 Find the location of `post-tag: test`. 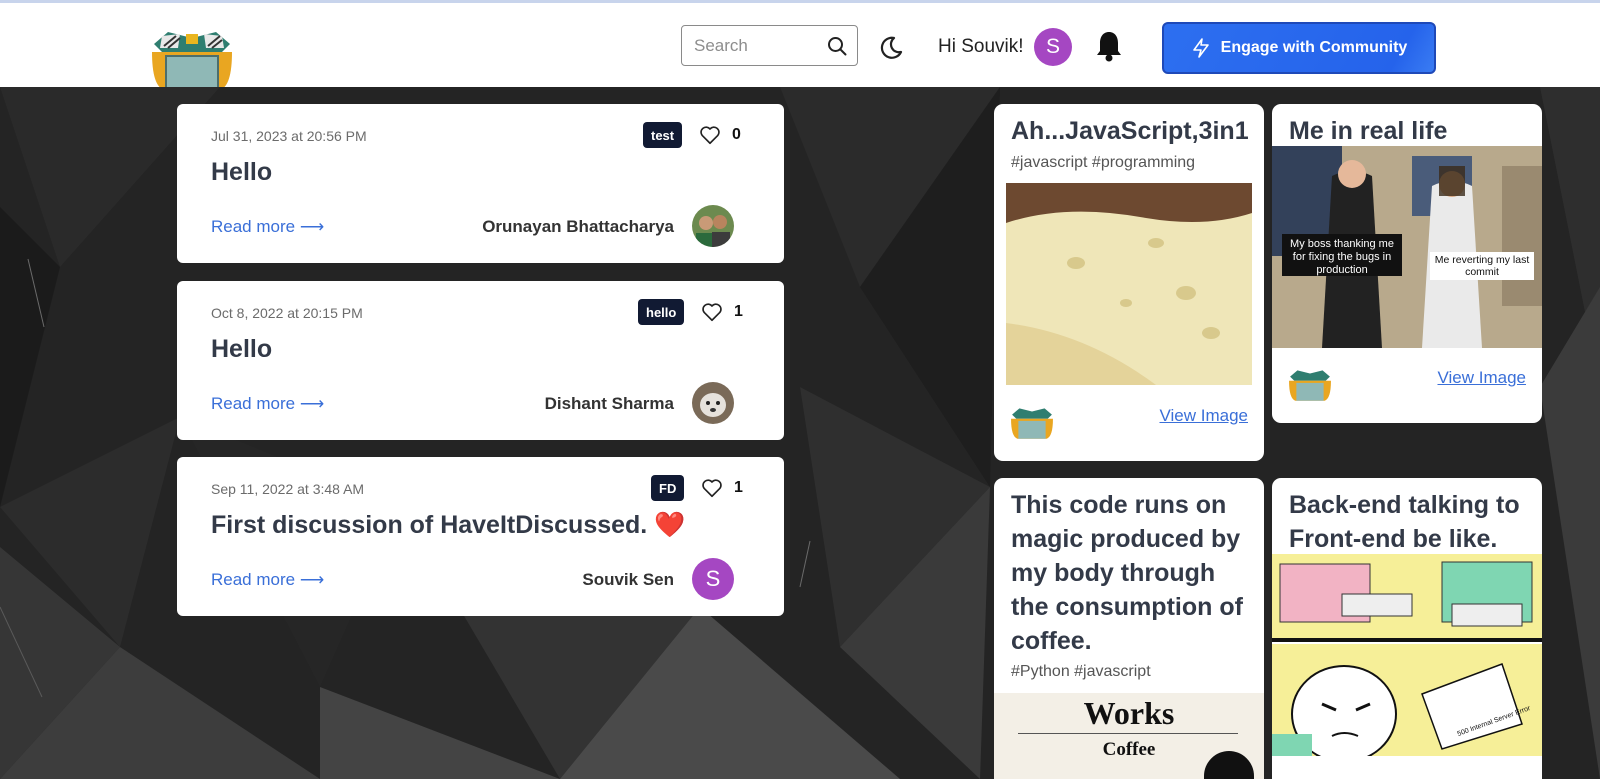

post-tag: test is located at coordinates (663, 135).